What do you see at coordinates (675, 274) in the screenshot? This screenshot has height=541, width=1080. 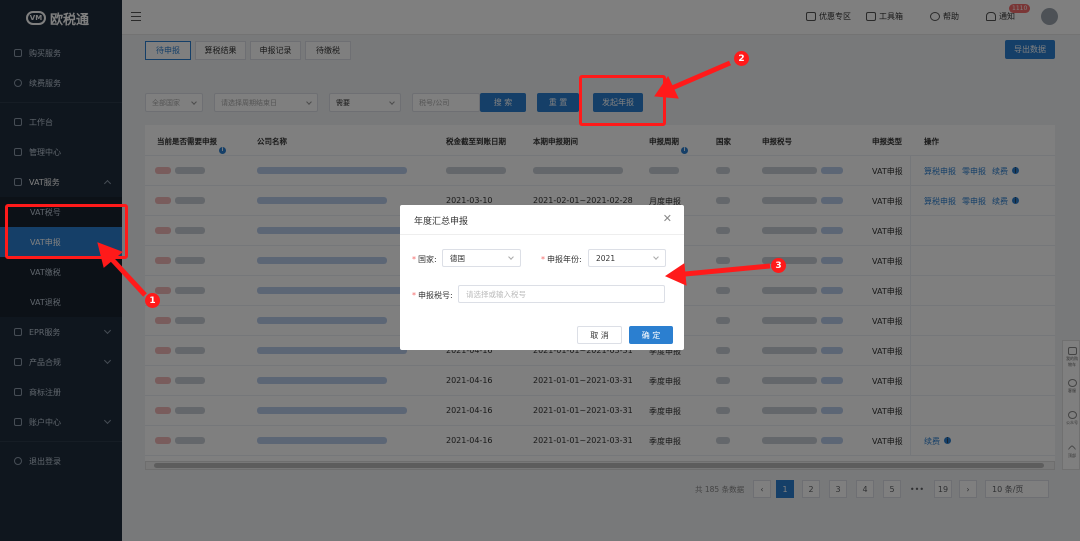 I see `arrow-3-head` at bounding box center [675, 274].